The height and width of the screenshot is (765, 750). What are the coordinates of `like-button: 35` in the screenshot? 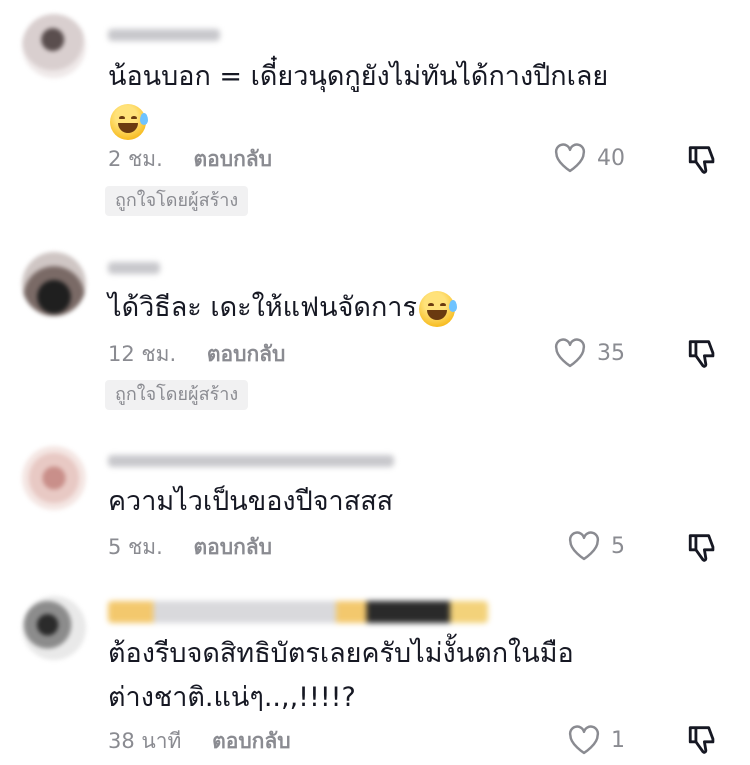 It's located at (589, 353).